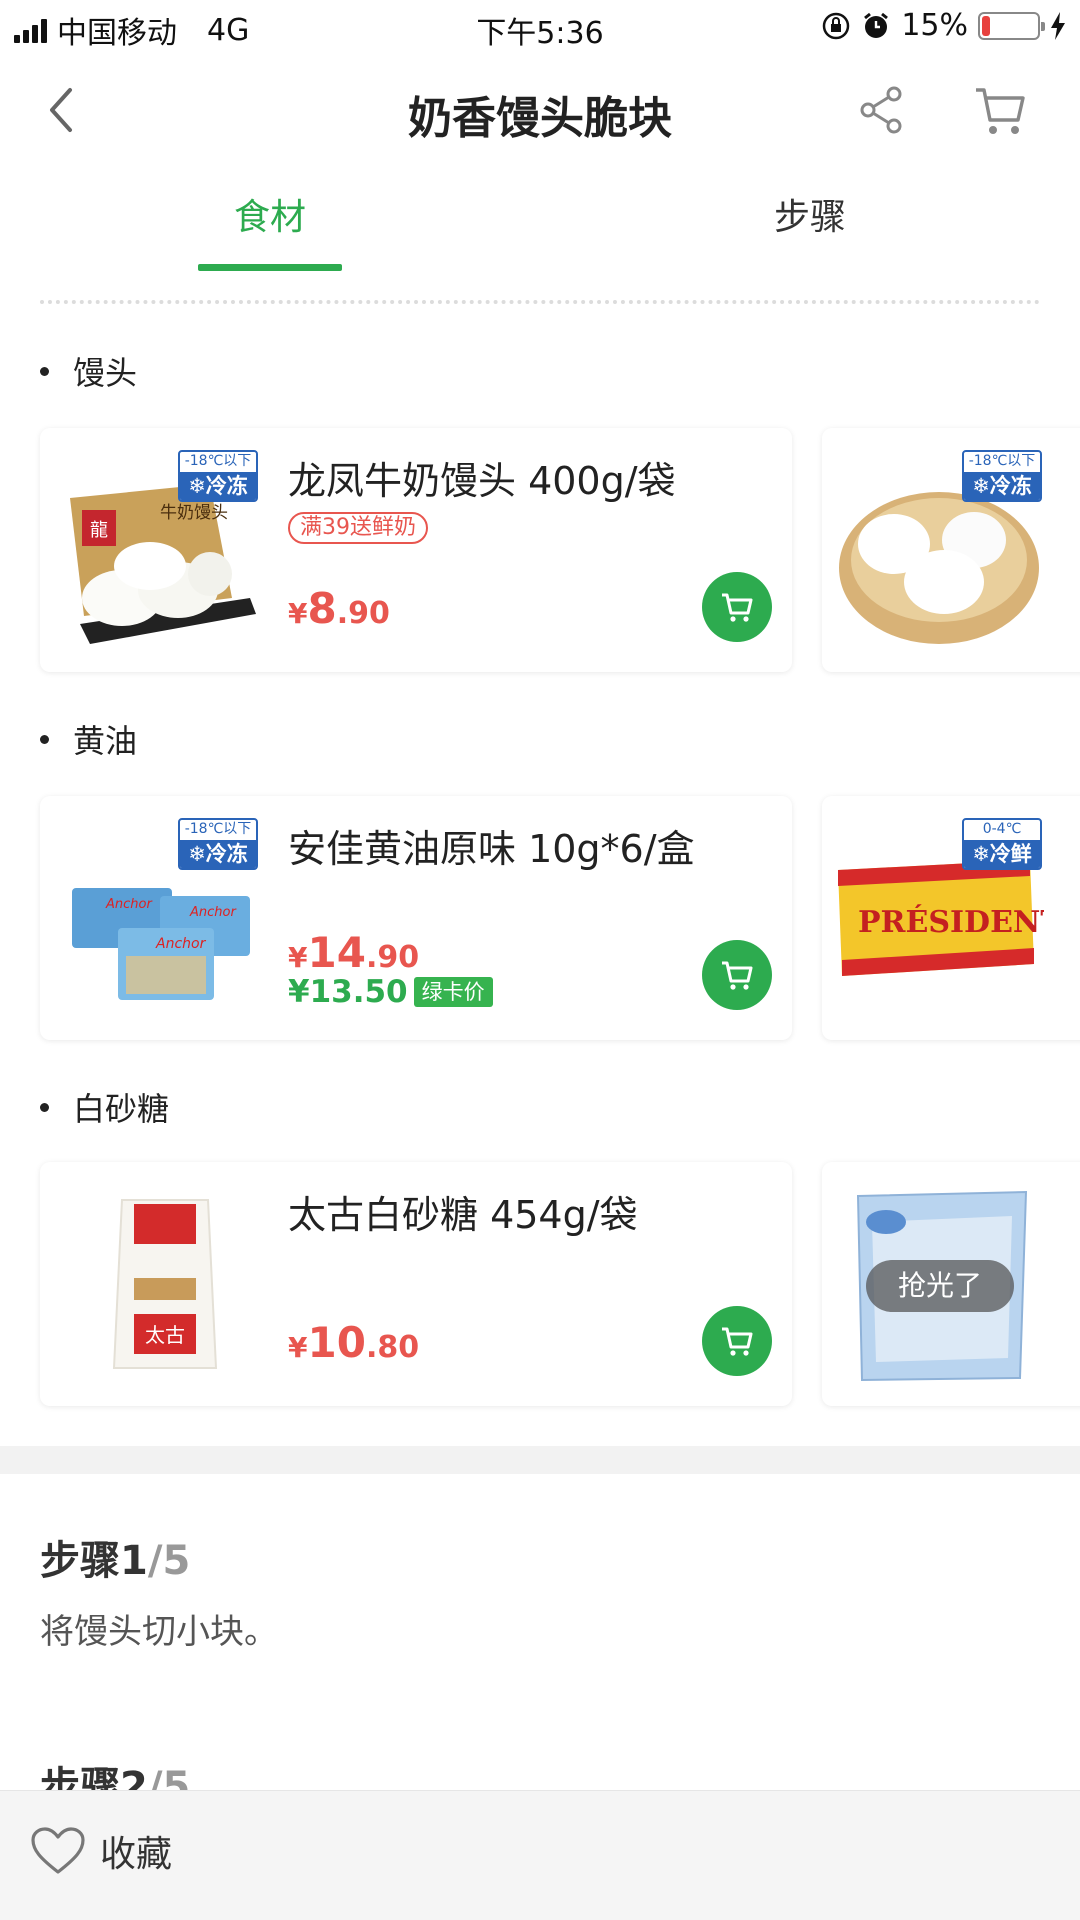  I want to click on price-decimal: .80, so click(392, 1347).